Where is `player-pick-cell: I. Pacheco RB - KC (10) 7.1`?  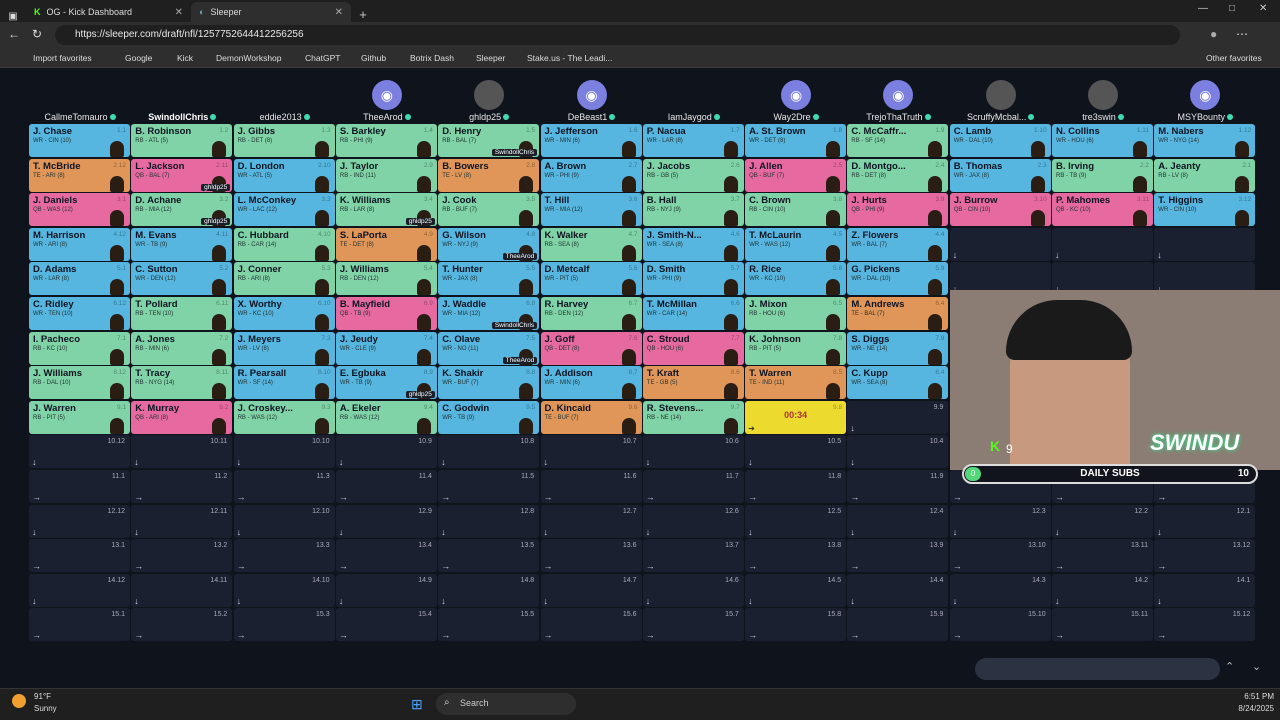 player-pick-cell: I. Pacheco RB - KC (10) 7.1 is located at coordinates (79, 348).